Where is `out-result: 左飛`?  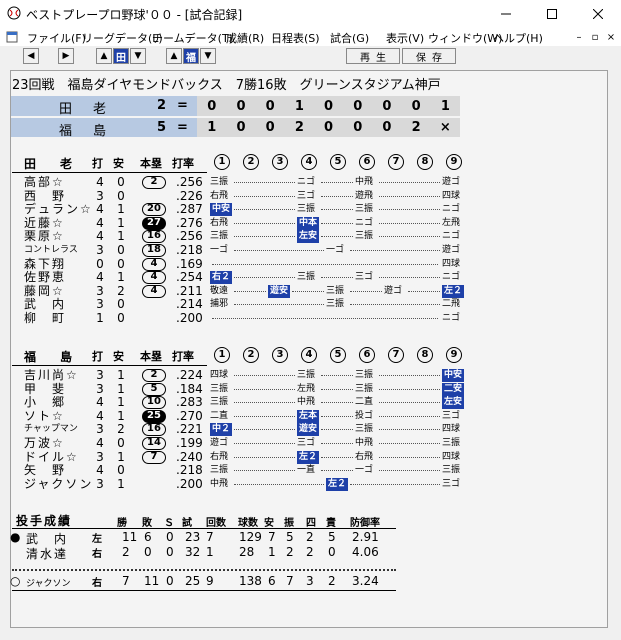 out-result: 左飛 is located at coordinates (306, 388).